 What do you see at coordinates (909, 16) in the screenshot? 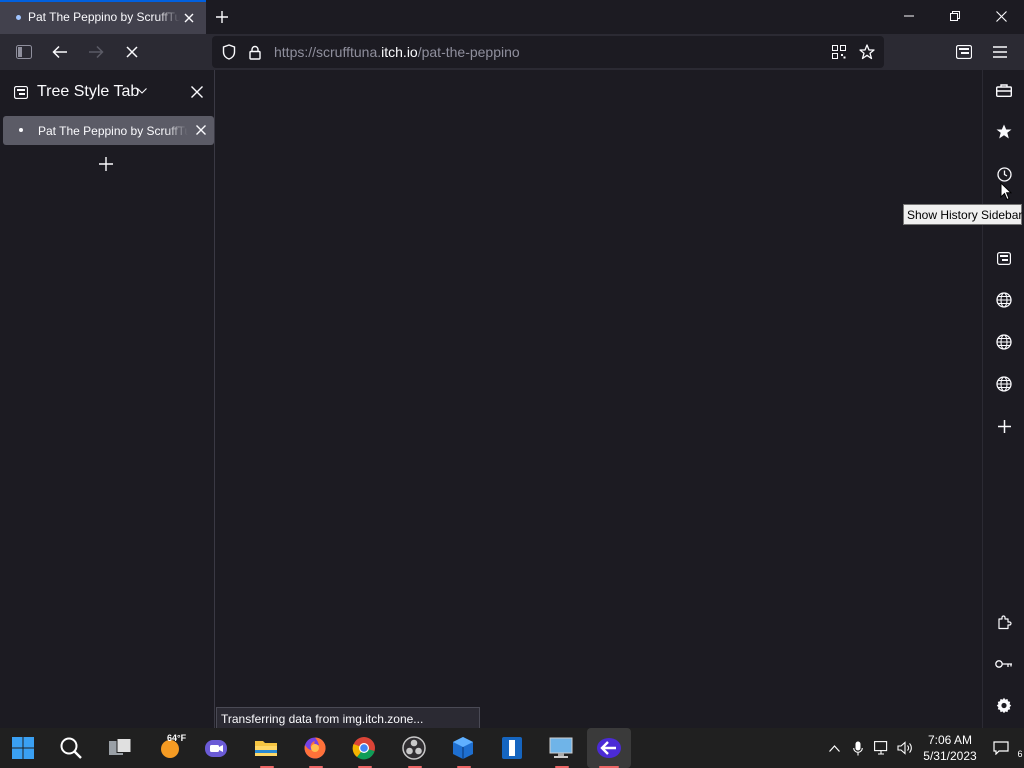
I see `minimize-button` at bounding box center [909, 16].